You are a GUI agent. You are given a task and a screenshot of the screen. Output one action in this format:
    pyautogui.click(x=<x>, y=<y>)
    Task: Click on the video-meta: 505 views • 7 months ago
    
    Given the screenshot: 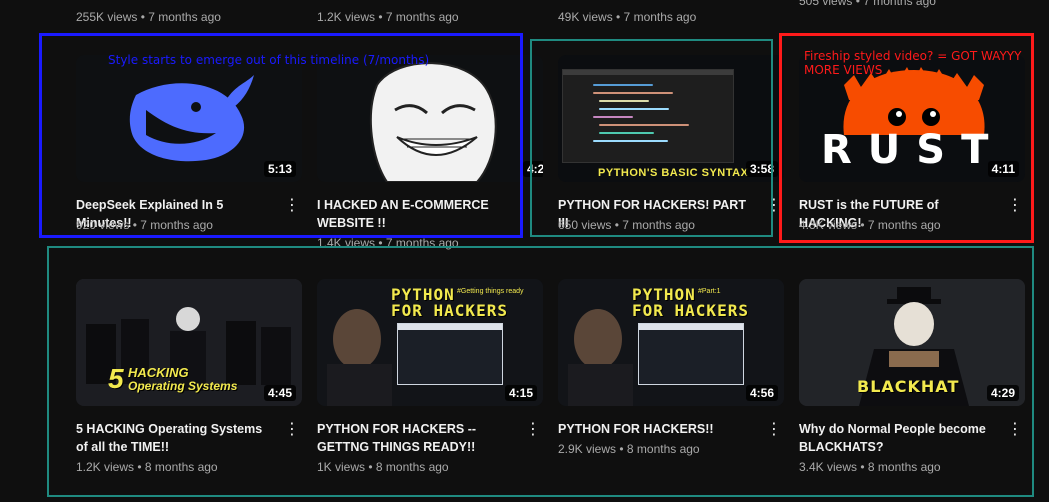 What is the action you would take?
    pyautogui.click(x=867, y=4)
    